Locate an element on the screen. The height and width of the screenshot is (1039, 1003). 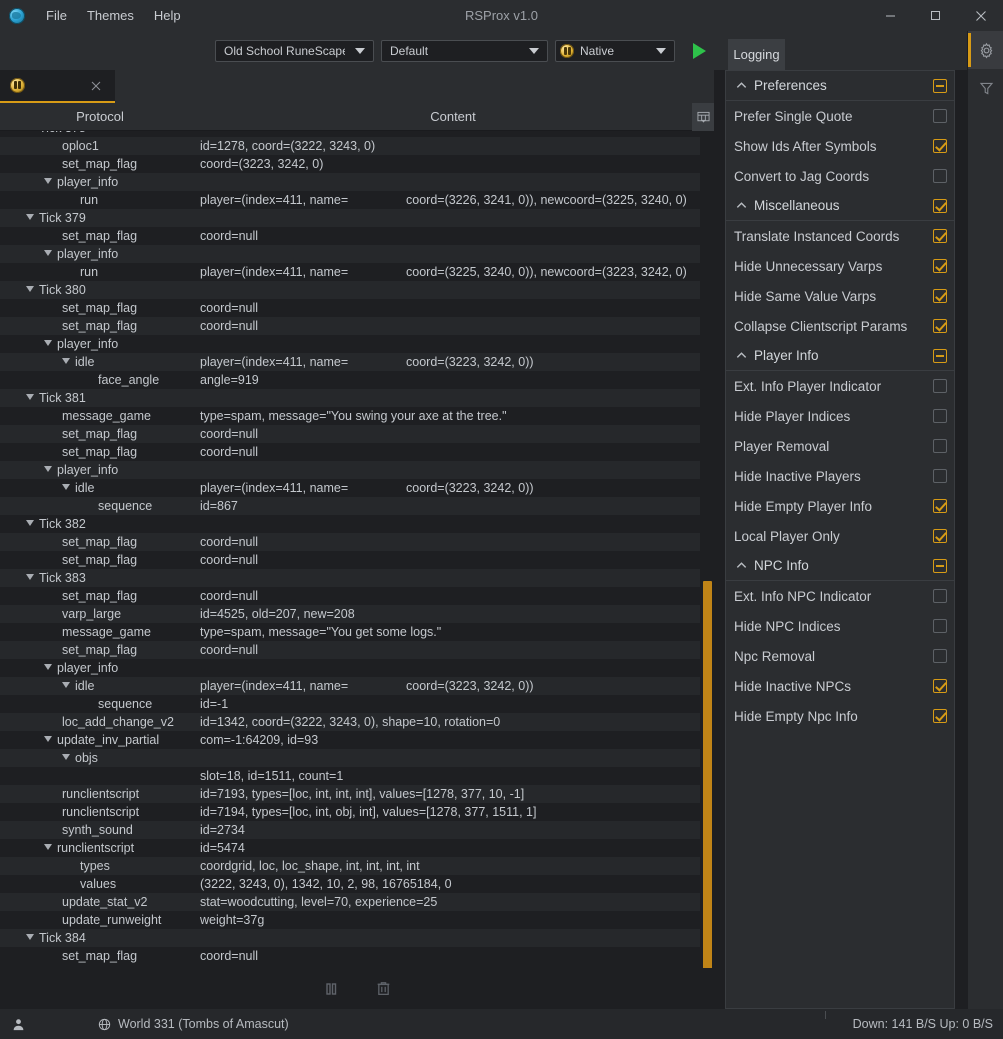
pref-row: Convert to Jag Coords is located at coordinates (840, 176).